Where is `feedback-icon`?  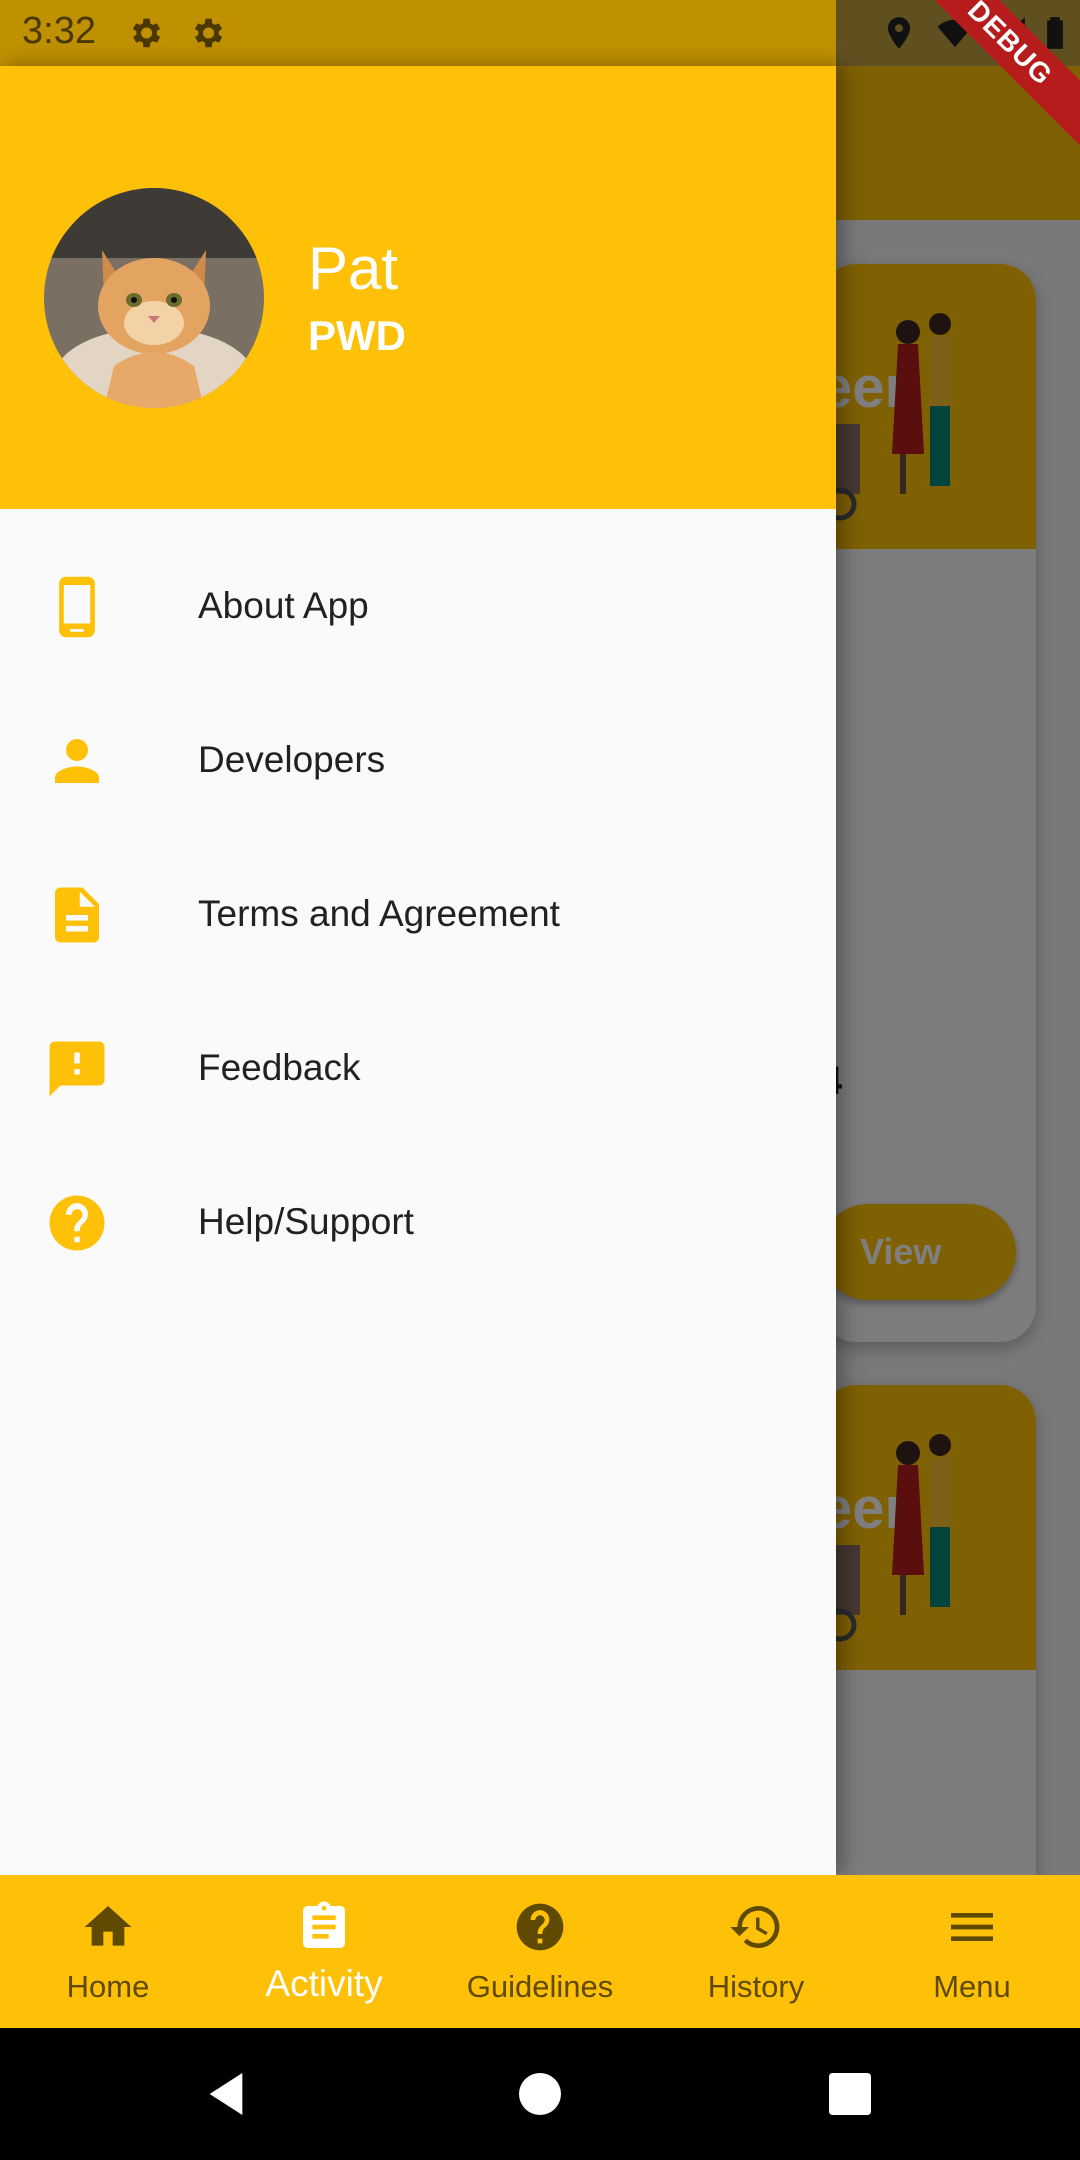
feedback-icon is located at coordinates (77, 1069).